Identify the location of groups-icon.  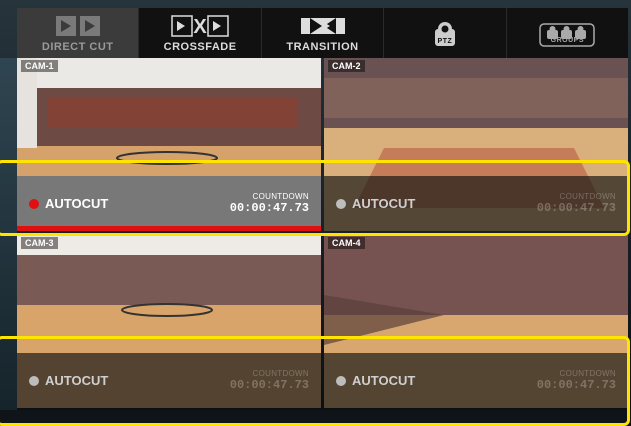
(567, 35).